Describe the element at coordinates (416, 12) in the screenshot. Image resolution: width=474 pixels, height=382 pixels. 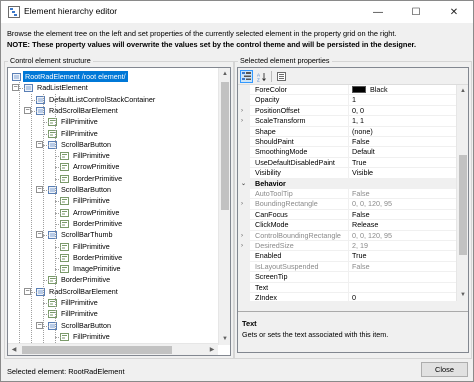
I see `maximize-button: ☐` at that location.